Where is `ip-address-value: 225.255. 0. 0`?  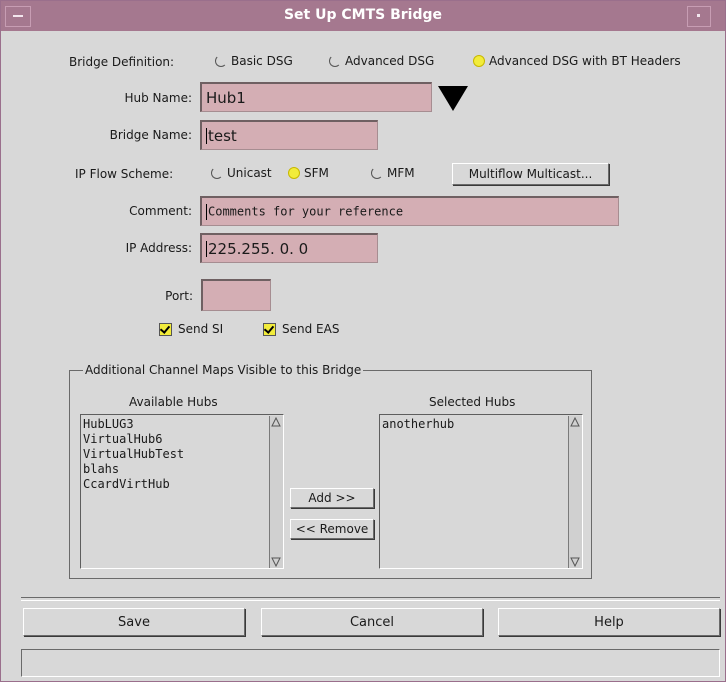 ip-address-value: 225.255. 0. 0 is located at coordinates (258, 248).